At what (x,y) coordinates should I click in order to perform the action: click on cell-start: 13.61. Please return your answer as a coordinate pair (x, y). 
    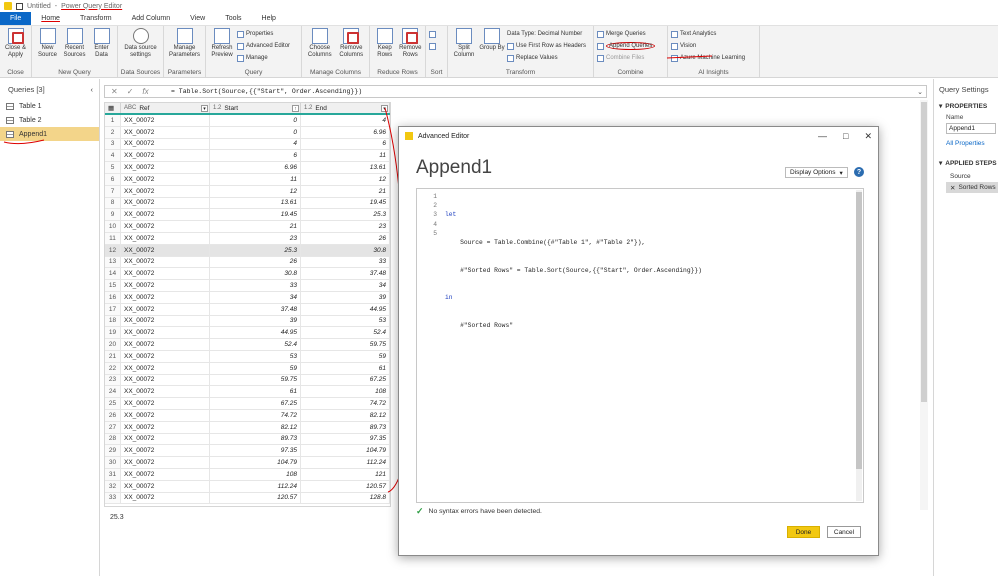
    Looking at the image, I should click on (255, 203).